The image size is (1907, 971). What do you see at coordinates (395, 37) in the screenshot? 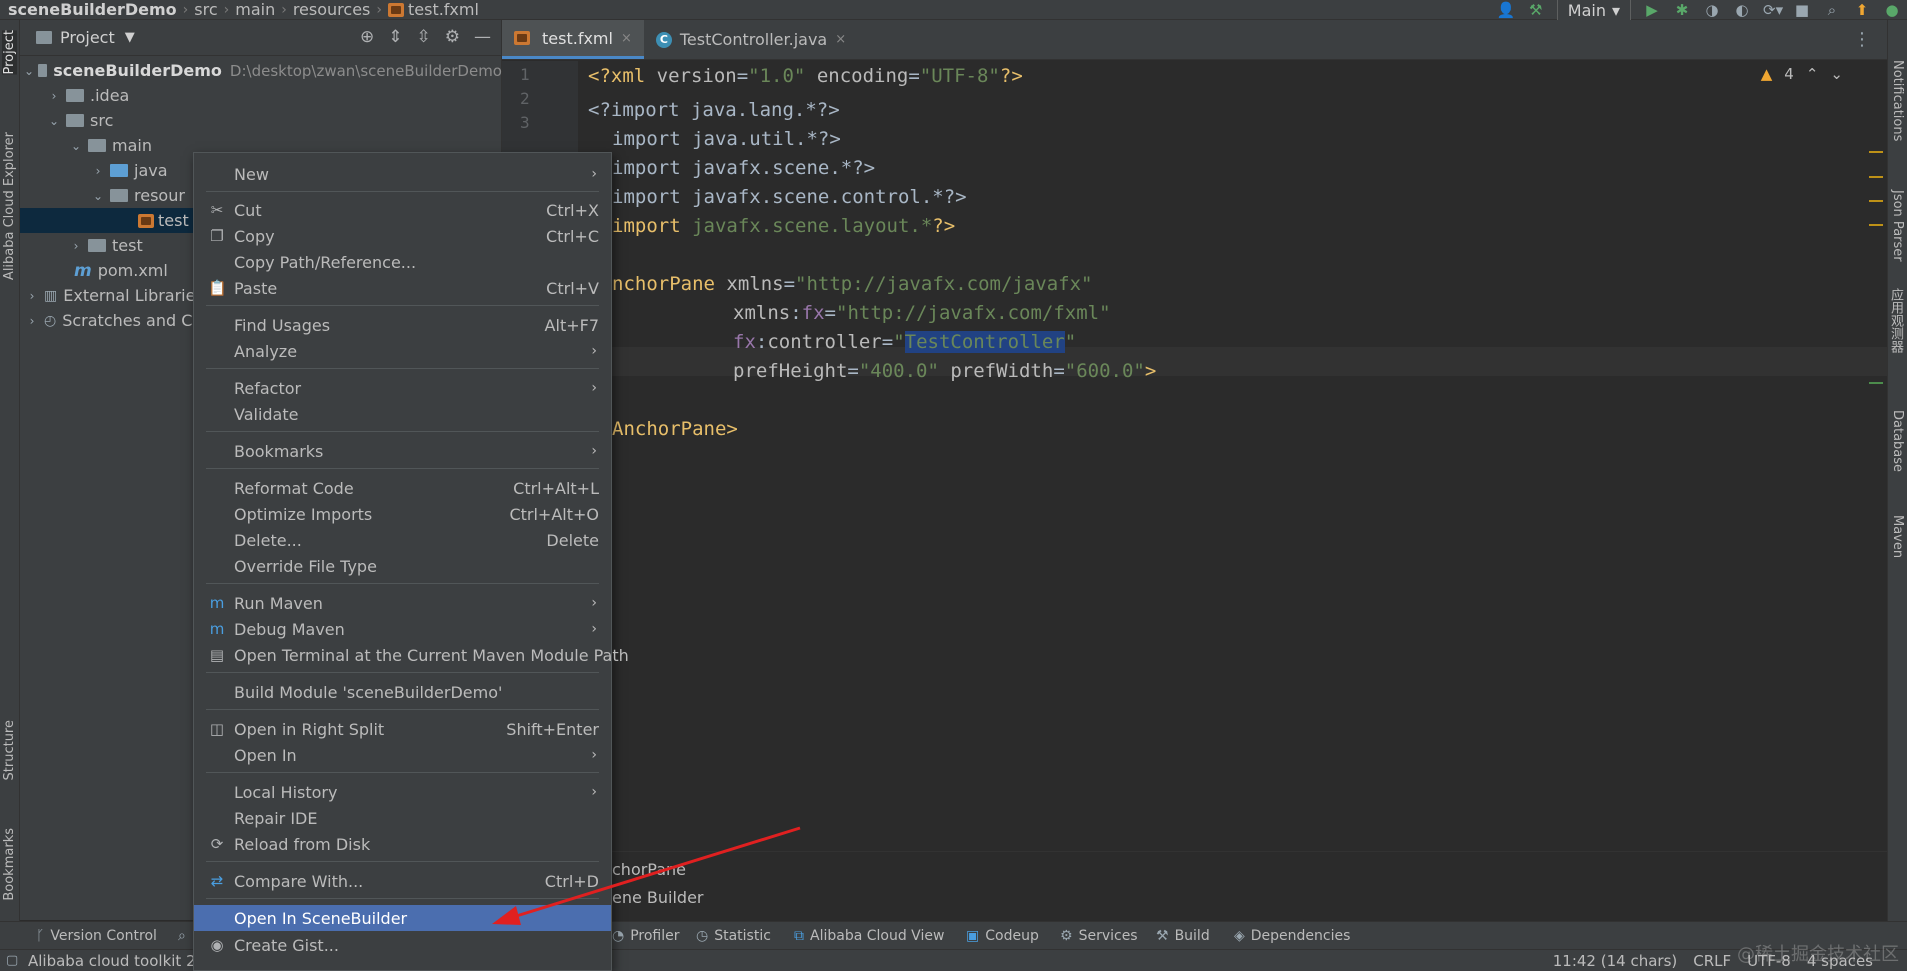
I see `expand-all-icon: ⇕` at bounding box center [395, 37].